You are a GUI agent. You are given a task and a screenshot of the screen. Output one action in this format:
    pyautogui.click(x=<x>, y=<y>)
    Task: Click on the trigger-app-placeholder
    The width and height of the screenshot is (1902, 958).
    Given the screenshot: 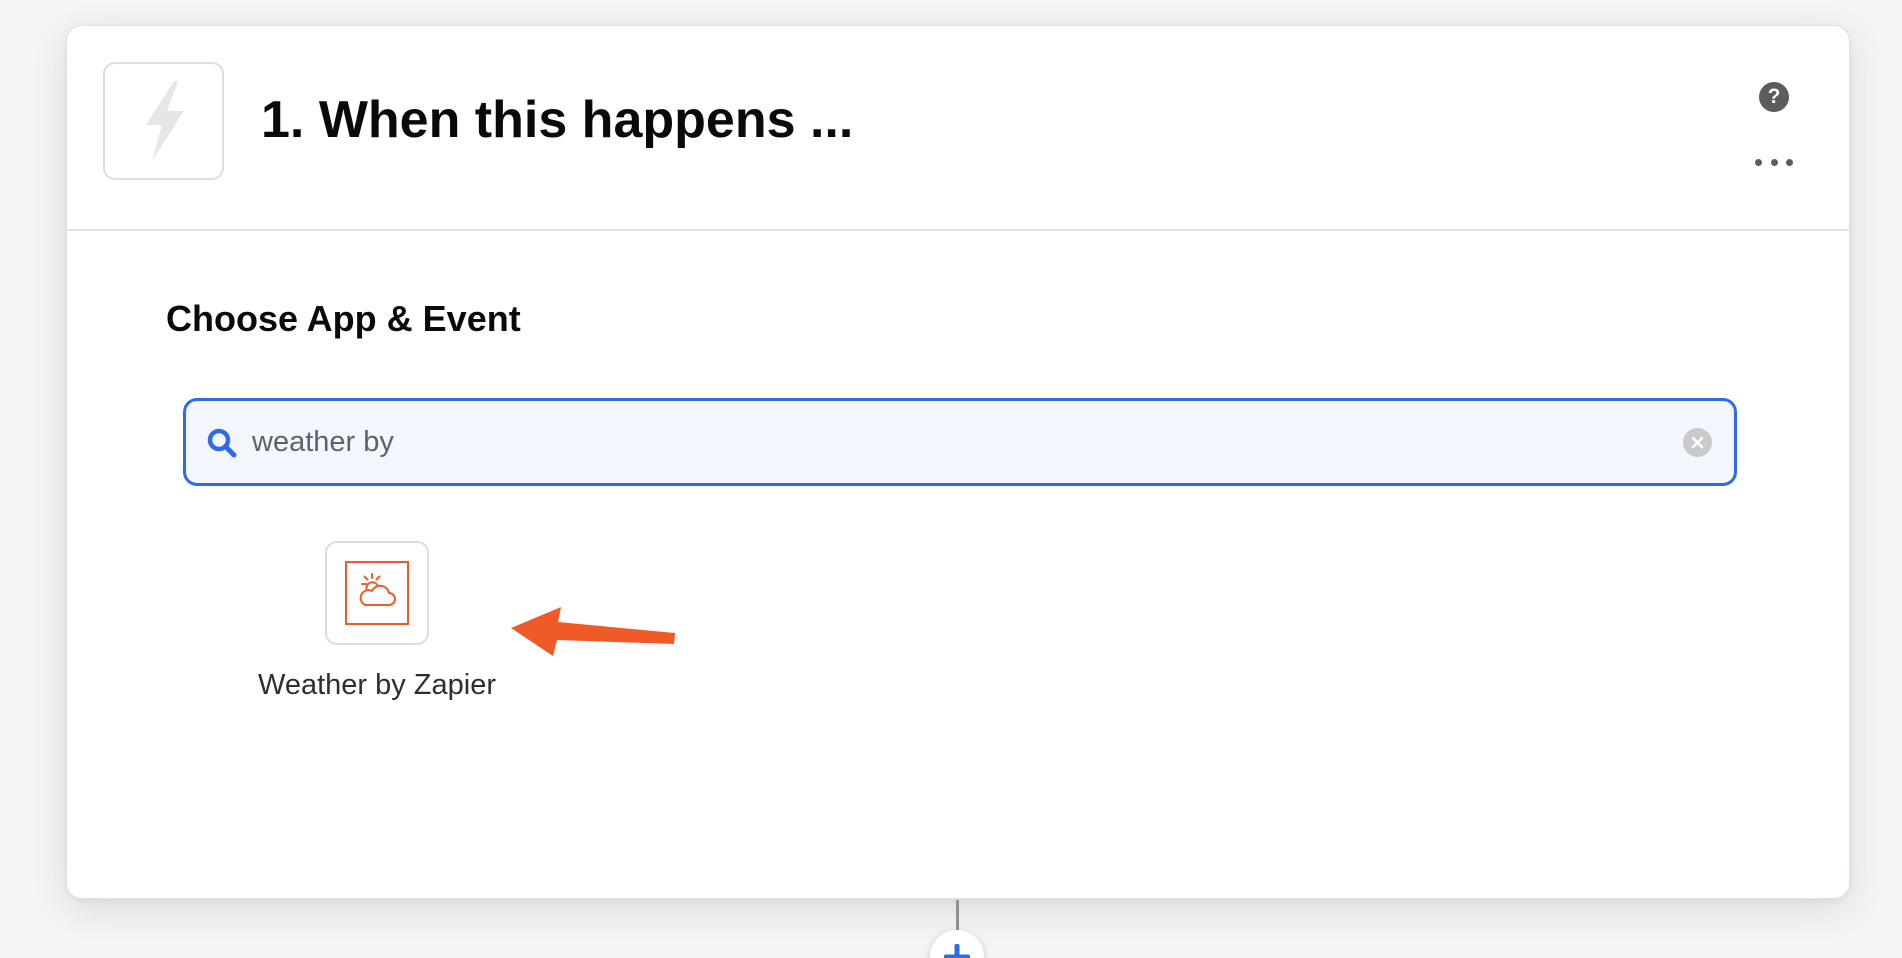 What is the action you would take?
    pyautogui.click(x=163, y=121)
    